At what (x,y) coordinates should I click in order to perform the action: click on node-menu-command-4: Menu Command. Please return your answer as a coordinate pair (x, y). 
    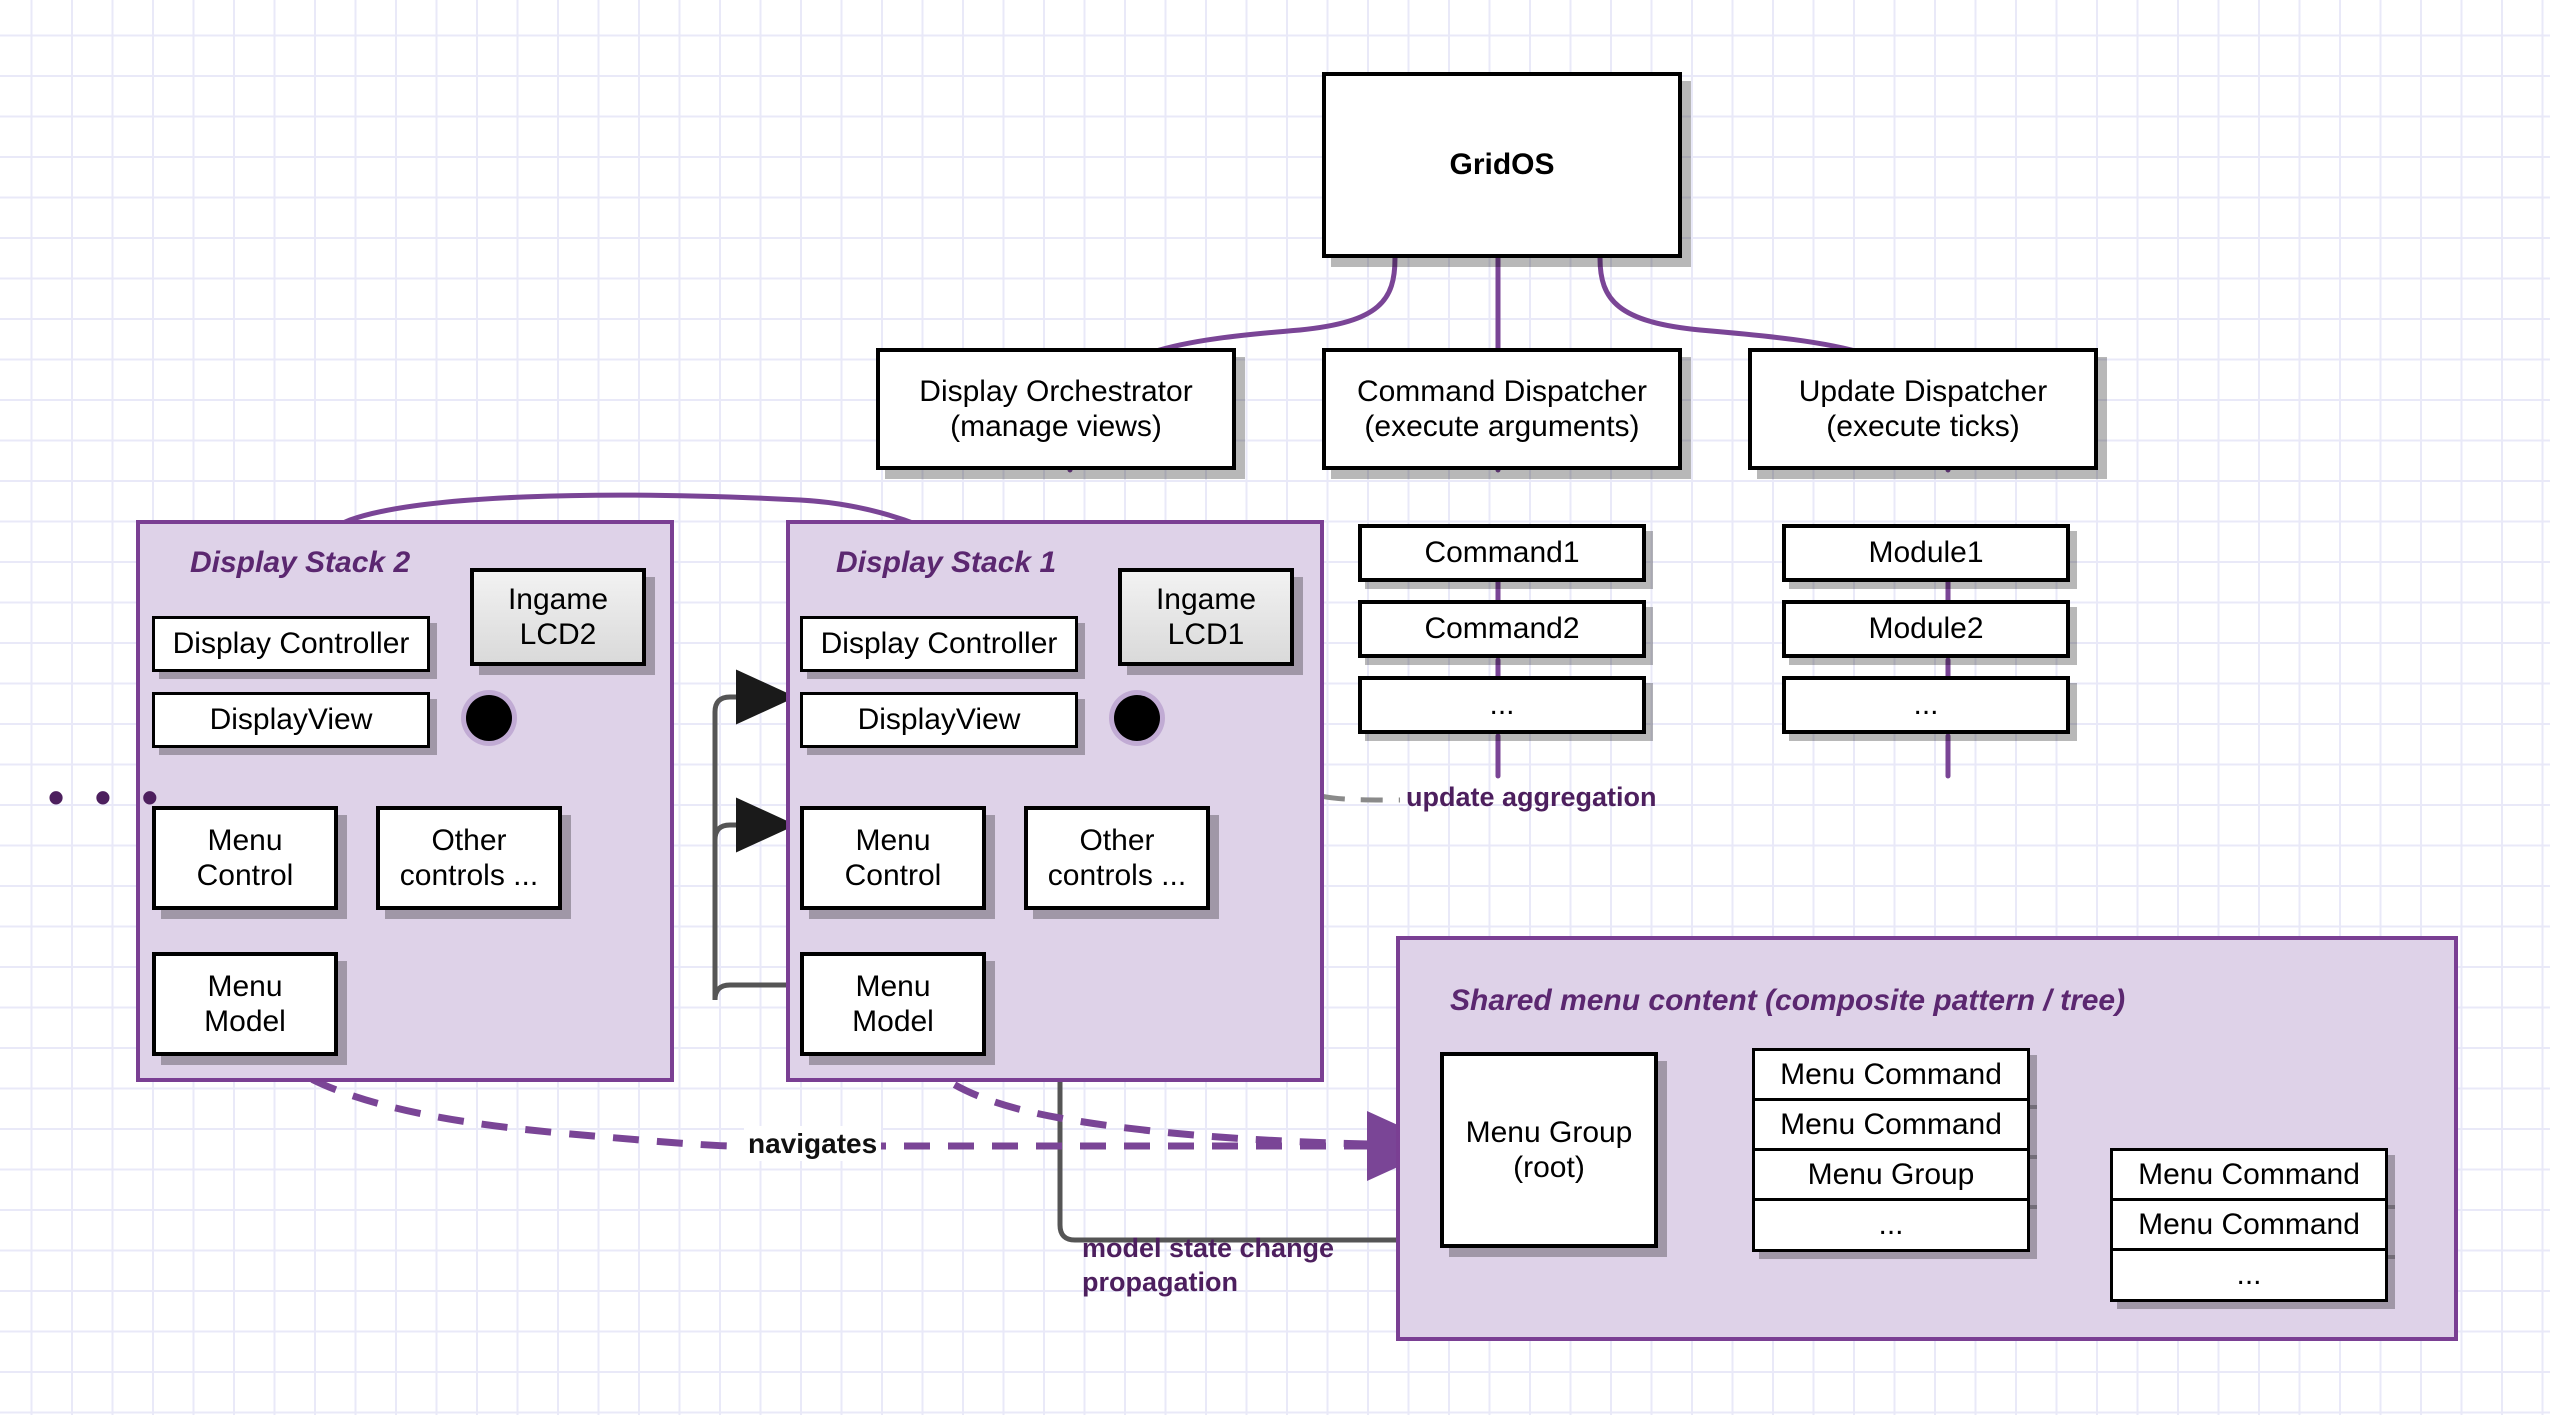
    Looking at the image, I should click on (2249, 1225).